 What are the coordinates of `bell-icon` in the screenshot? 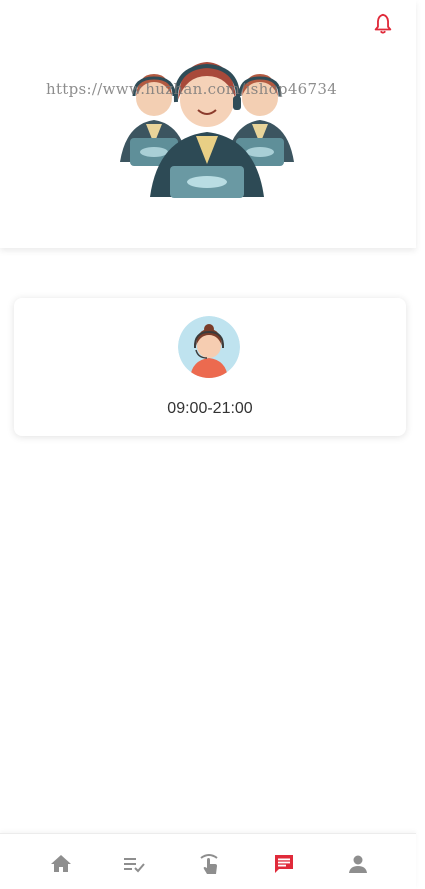 It's located at (383, 24).